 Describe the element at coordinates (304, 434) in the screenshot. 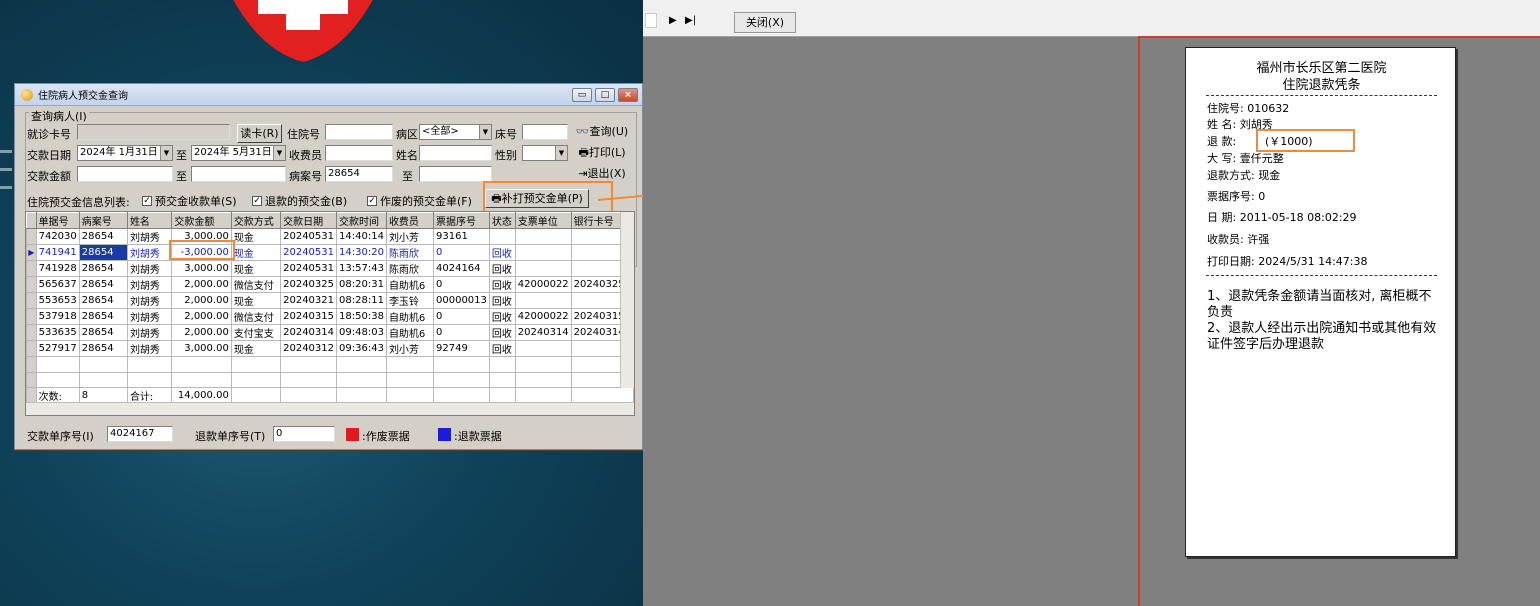

I see `refund-seq-input: 0` at that location.